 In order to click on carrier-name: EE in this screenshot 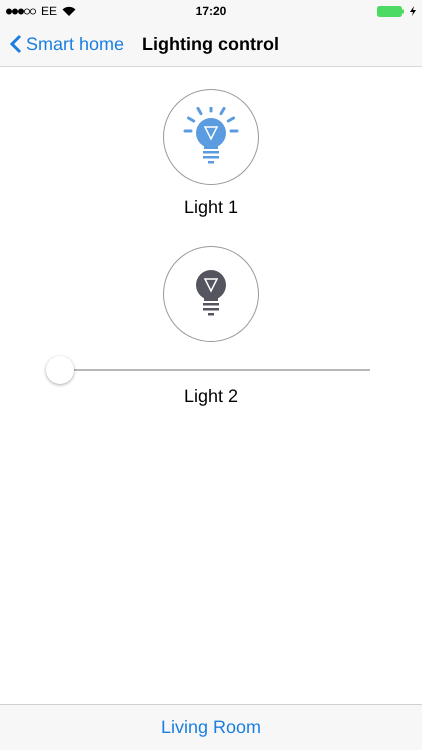, I will do `click(49, 11)`.